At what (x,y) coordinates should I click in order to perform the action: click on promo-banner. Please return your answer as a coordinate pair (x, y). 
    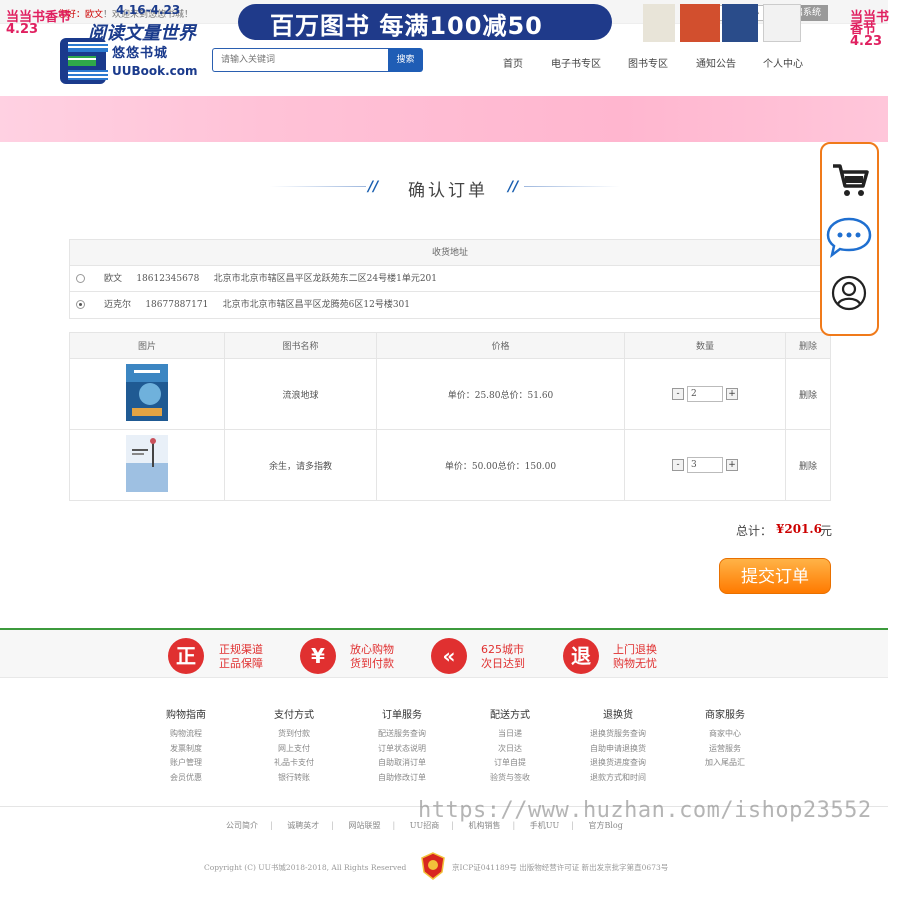
    Looking at the image, I should click on (444, 119).